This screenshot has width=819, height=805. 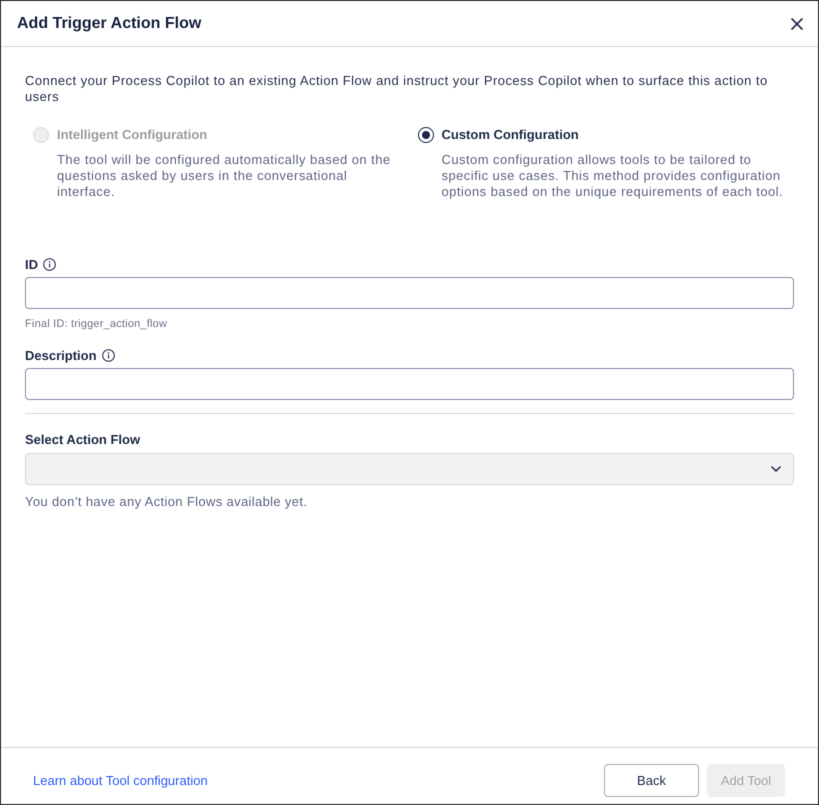 What do you see at coordinates (224, 176) in the screenshot?
I see `option-description: The tool will be configured automatically based on the questions asked by users in the conversational interface.` at bounding box center [224, 176].